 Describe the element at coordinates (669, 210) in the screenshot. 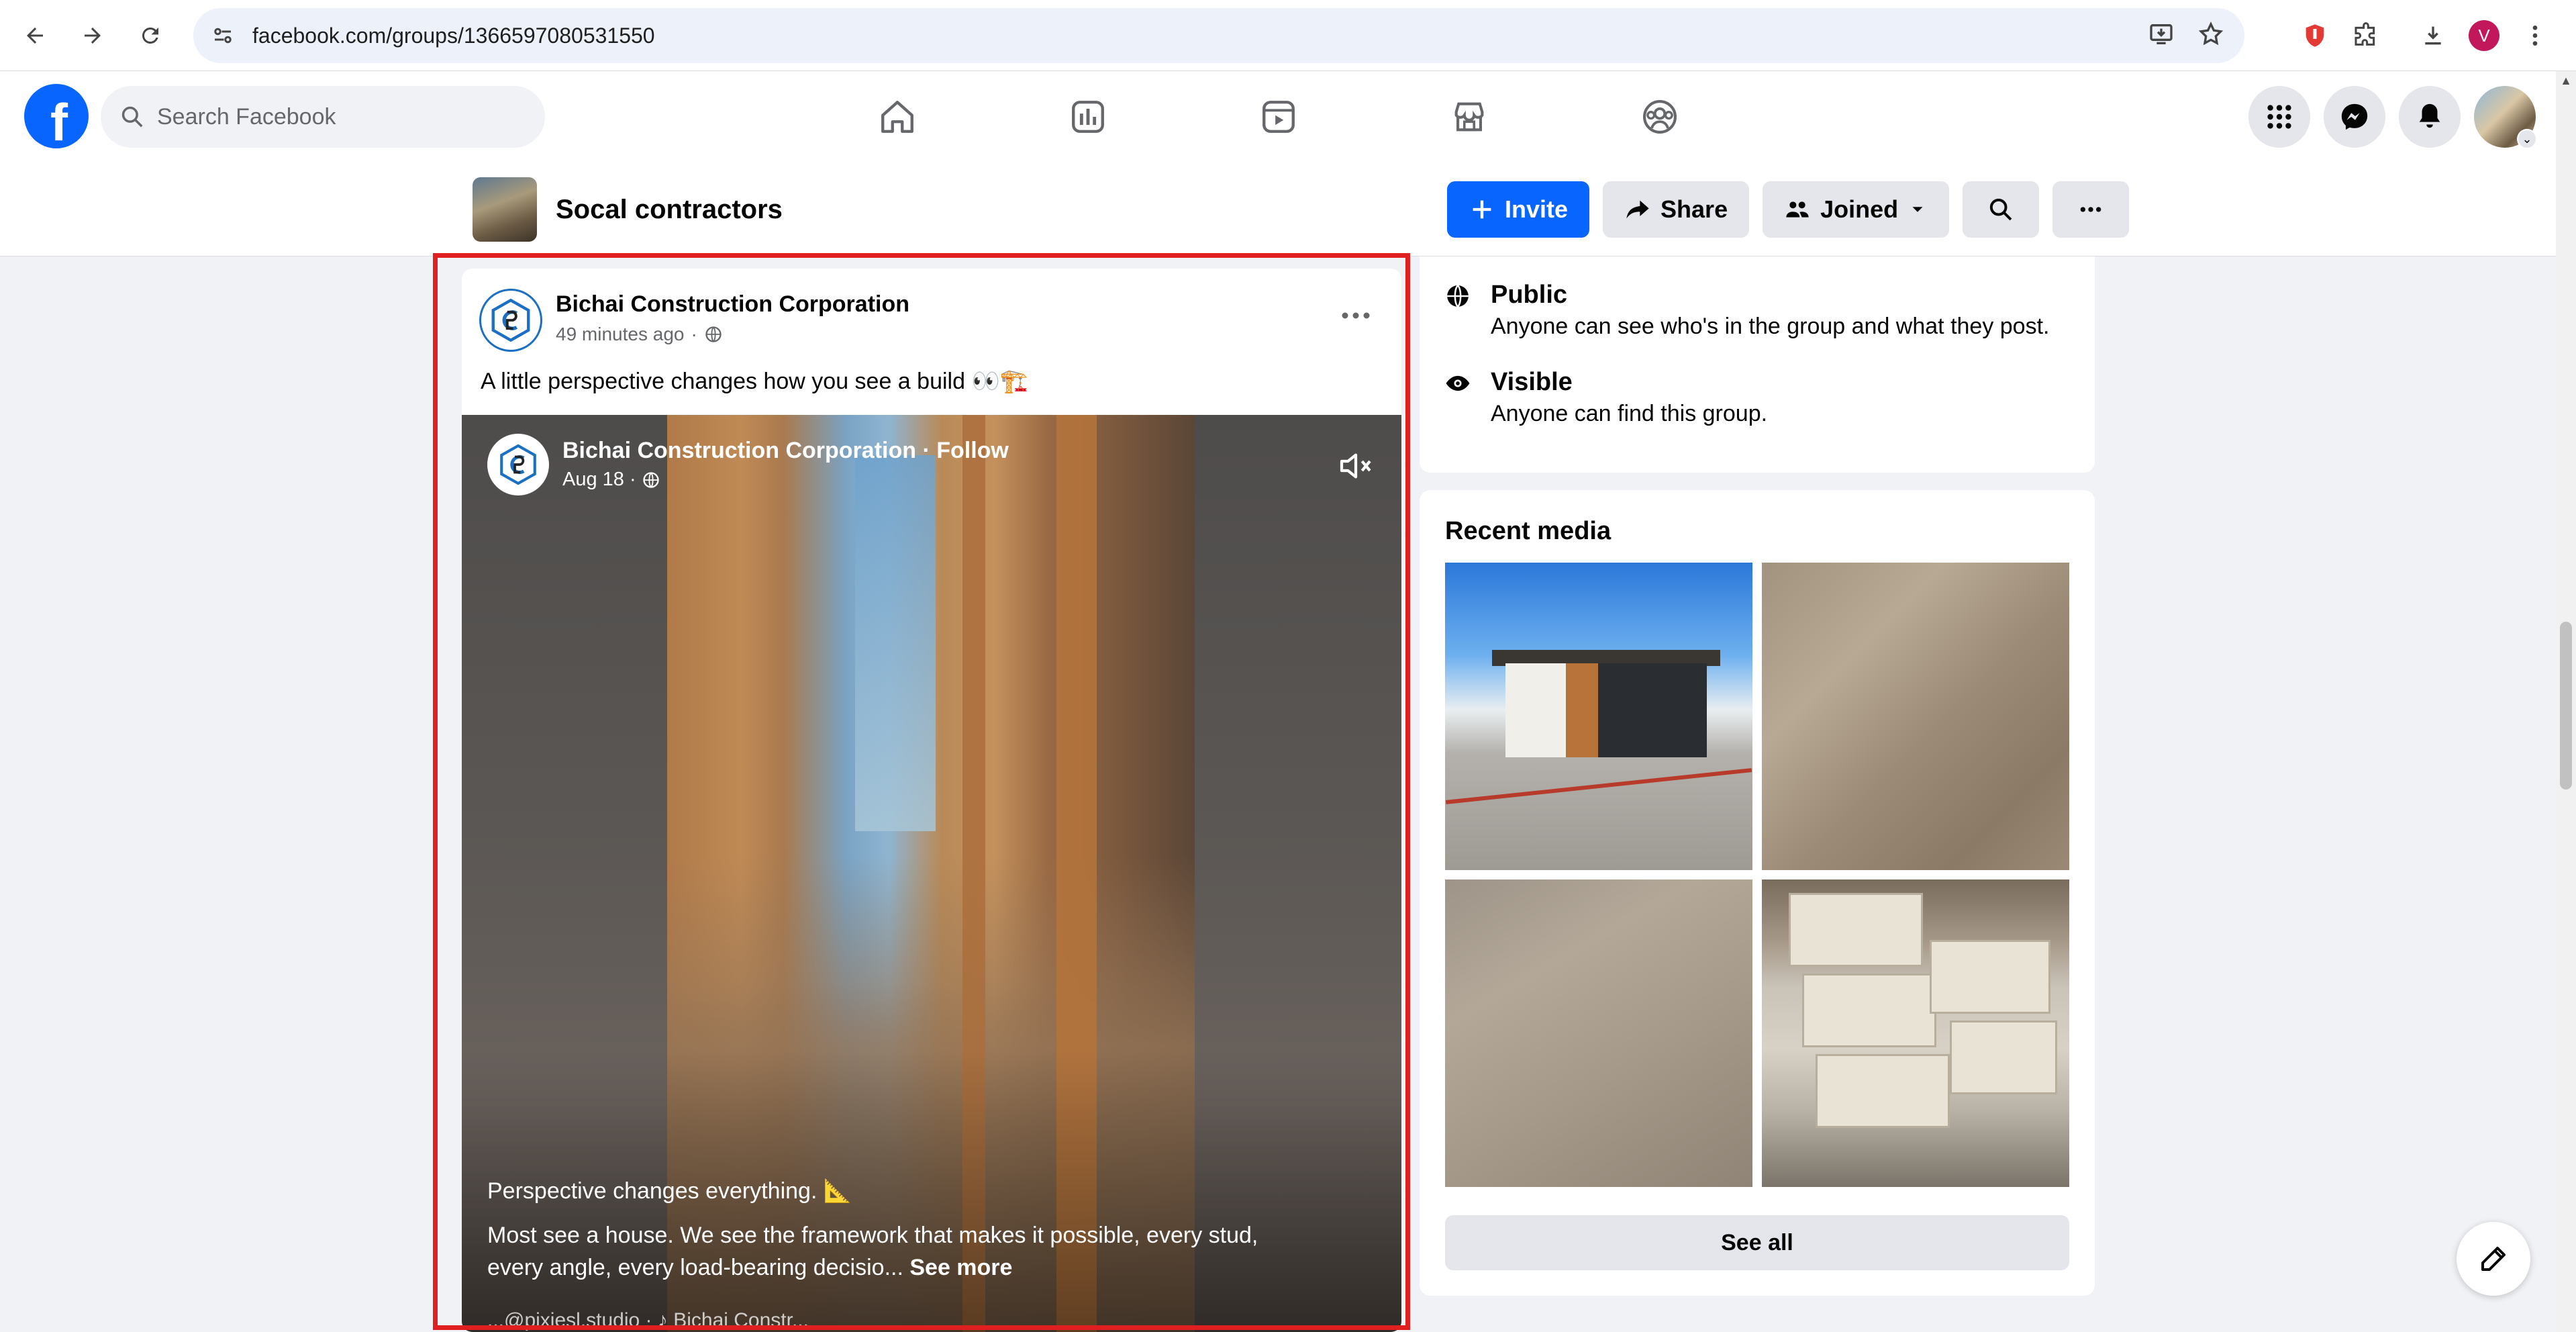

I see `group-name: Socal contractors` at that location.